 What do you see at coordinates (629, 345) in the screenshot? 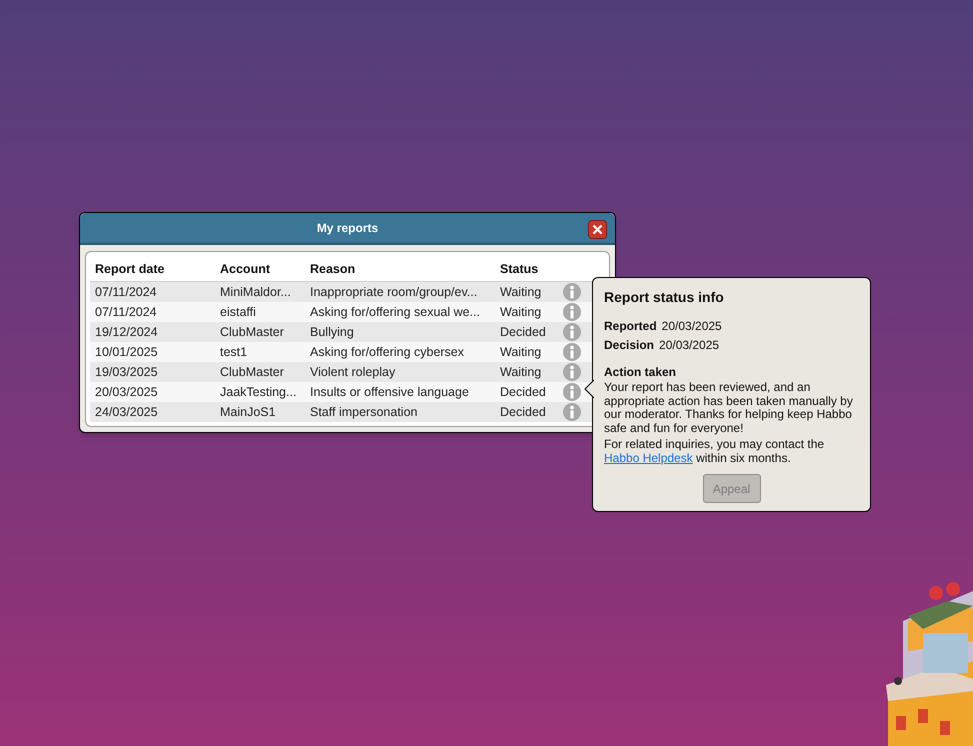
I see `field-label: Decision` at bounding box center [629, 345].